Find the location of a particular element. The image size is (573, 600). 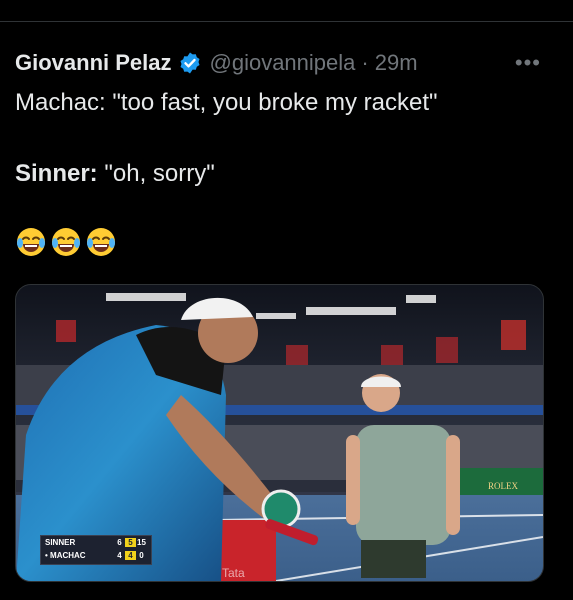

score-row-machac: • MACHAC 4 4 0 is located at coordinates (96, 555).